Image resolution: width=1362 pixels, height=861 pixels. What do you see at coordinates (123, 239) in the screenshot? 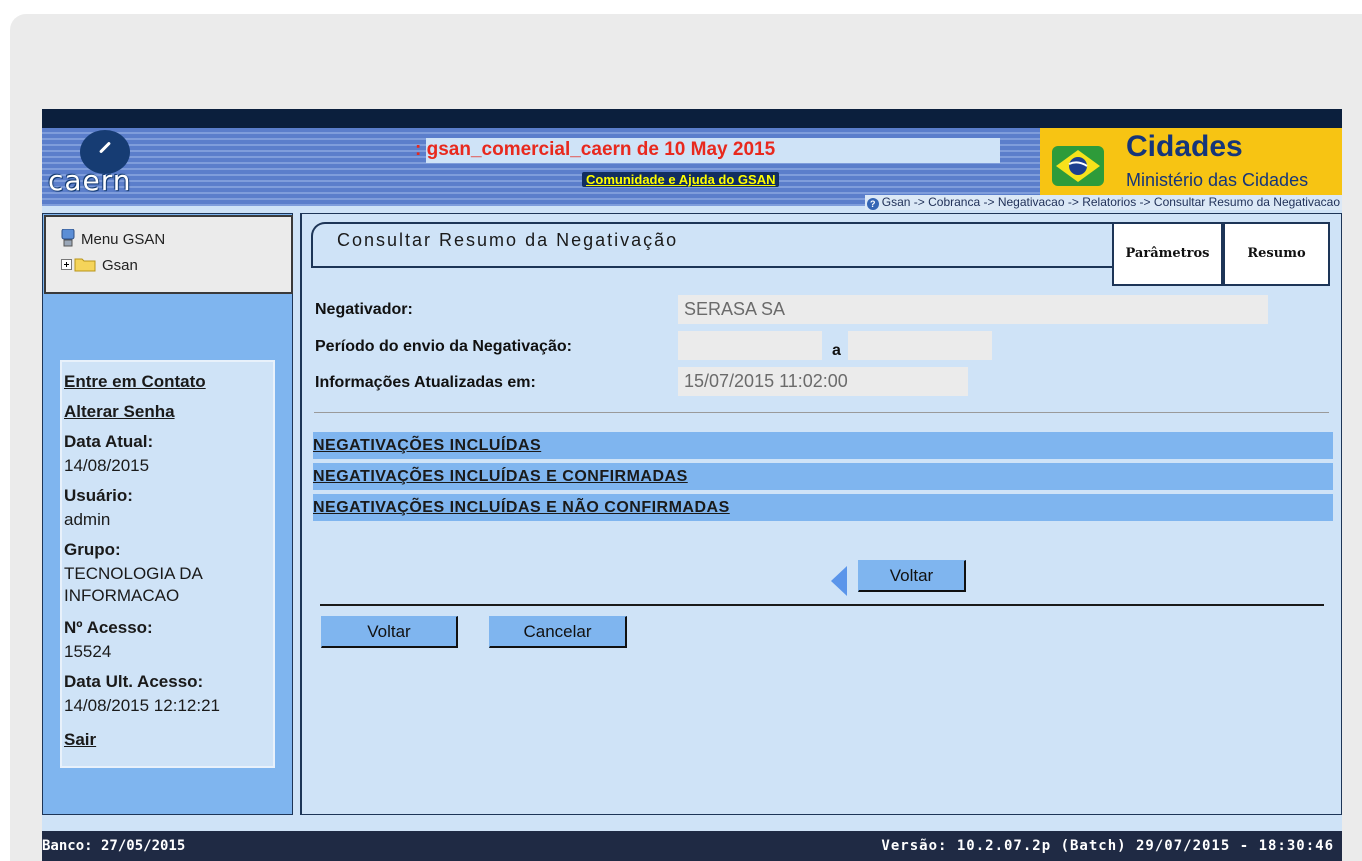
I see `menu-title-label: Menu GSAN` at bounding box center [123, 239].